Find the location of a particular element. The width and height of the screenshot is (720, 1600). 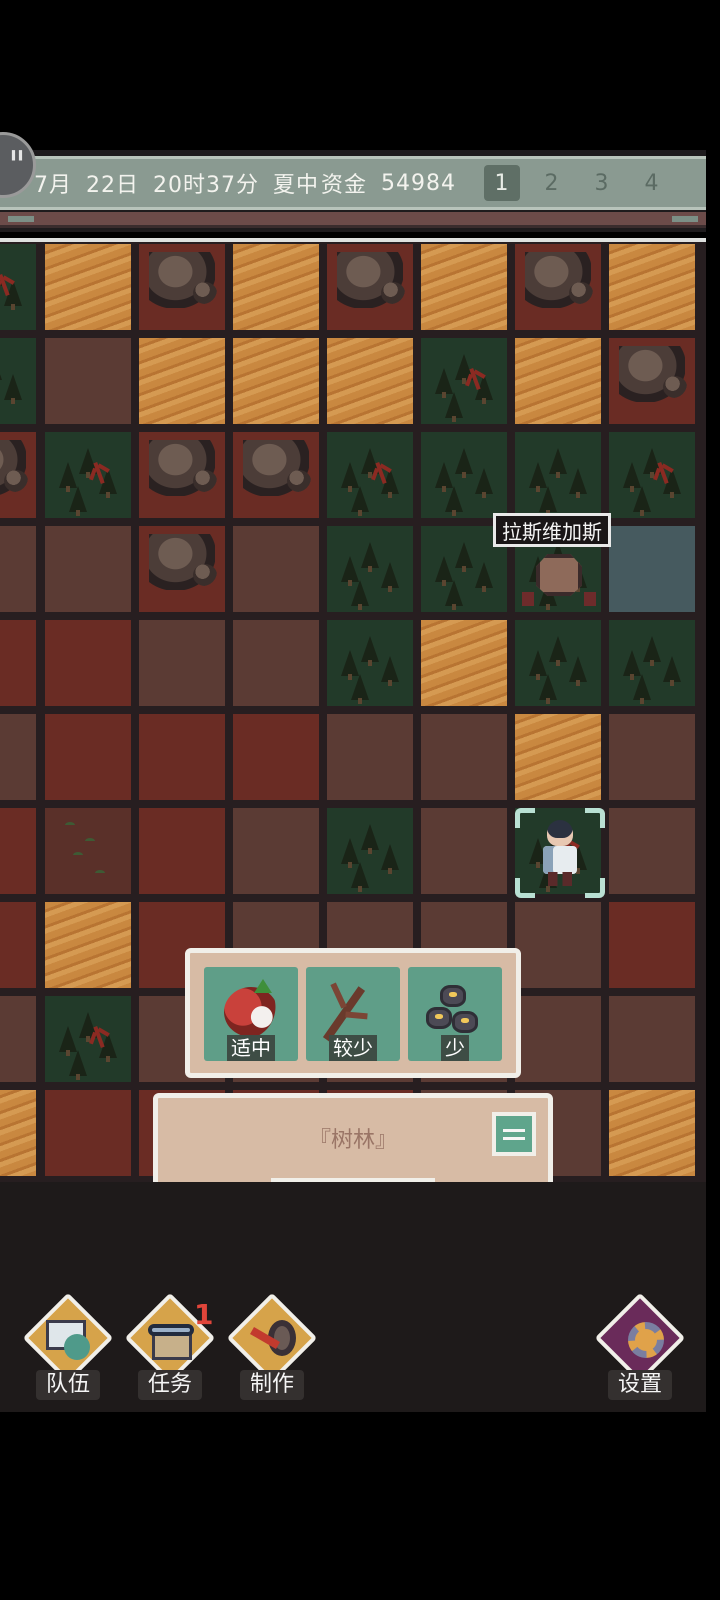

terrain-name: 『树林』 is located at coordinates (352, 1140).